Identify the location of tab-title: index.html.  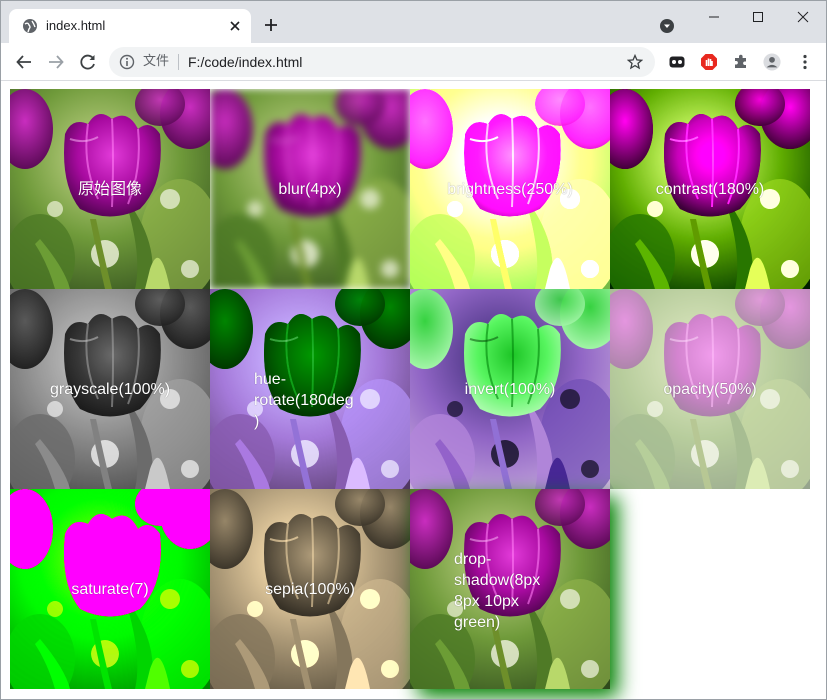
(76, 25).